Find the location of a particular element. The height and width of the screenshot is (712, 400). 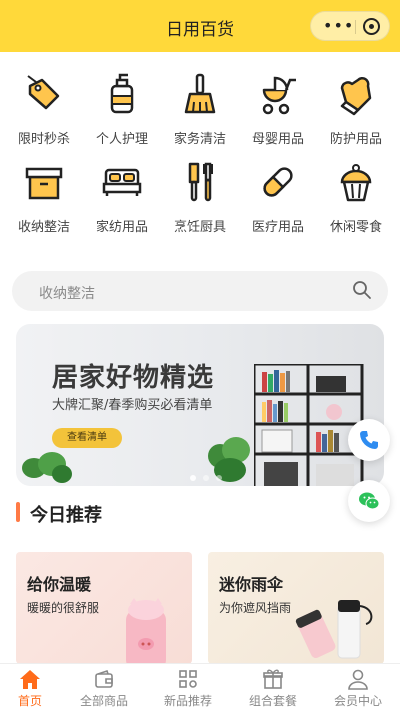

category-item-baby: 母婴用品 is located at coordinates (278, 109).